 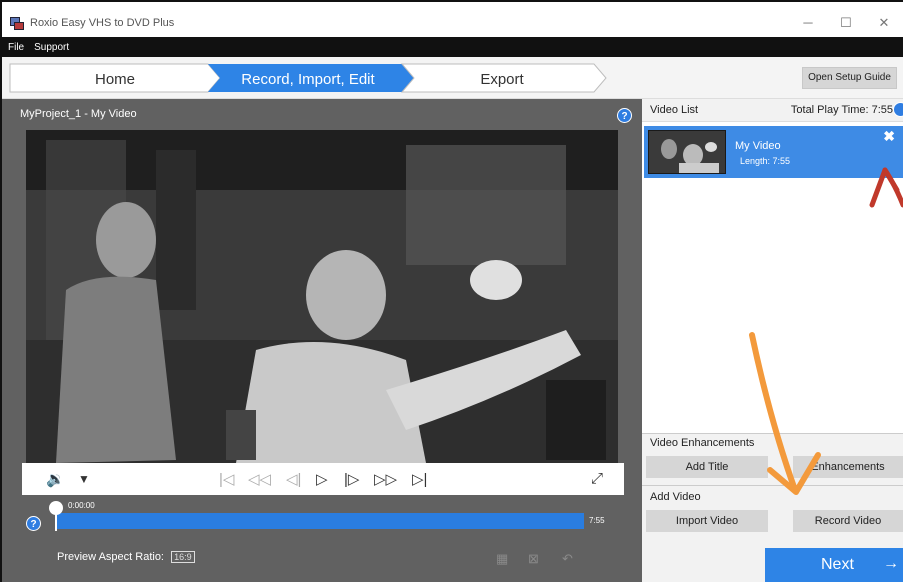 What do you see at coordinates (183, 557) in the screenshot?
I see `aspect-ratio-toggle: 16:9` at bounding box center [183, 557].